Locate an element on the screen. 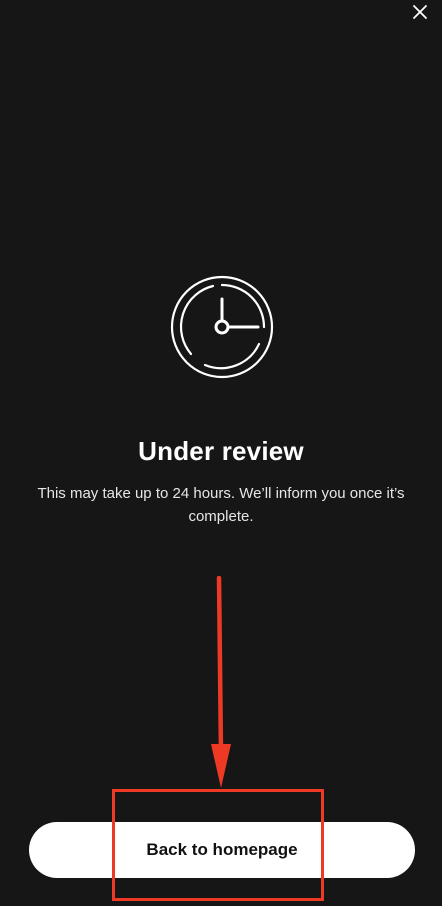 The height and width of the screenshot is (906, 442). back-to-homepage-button: Back to homepage is located at coordinates (222, 850).